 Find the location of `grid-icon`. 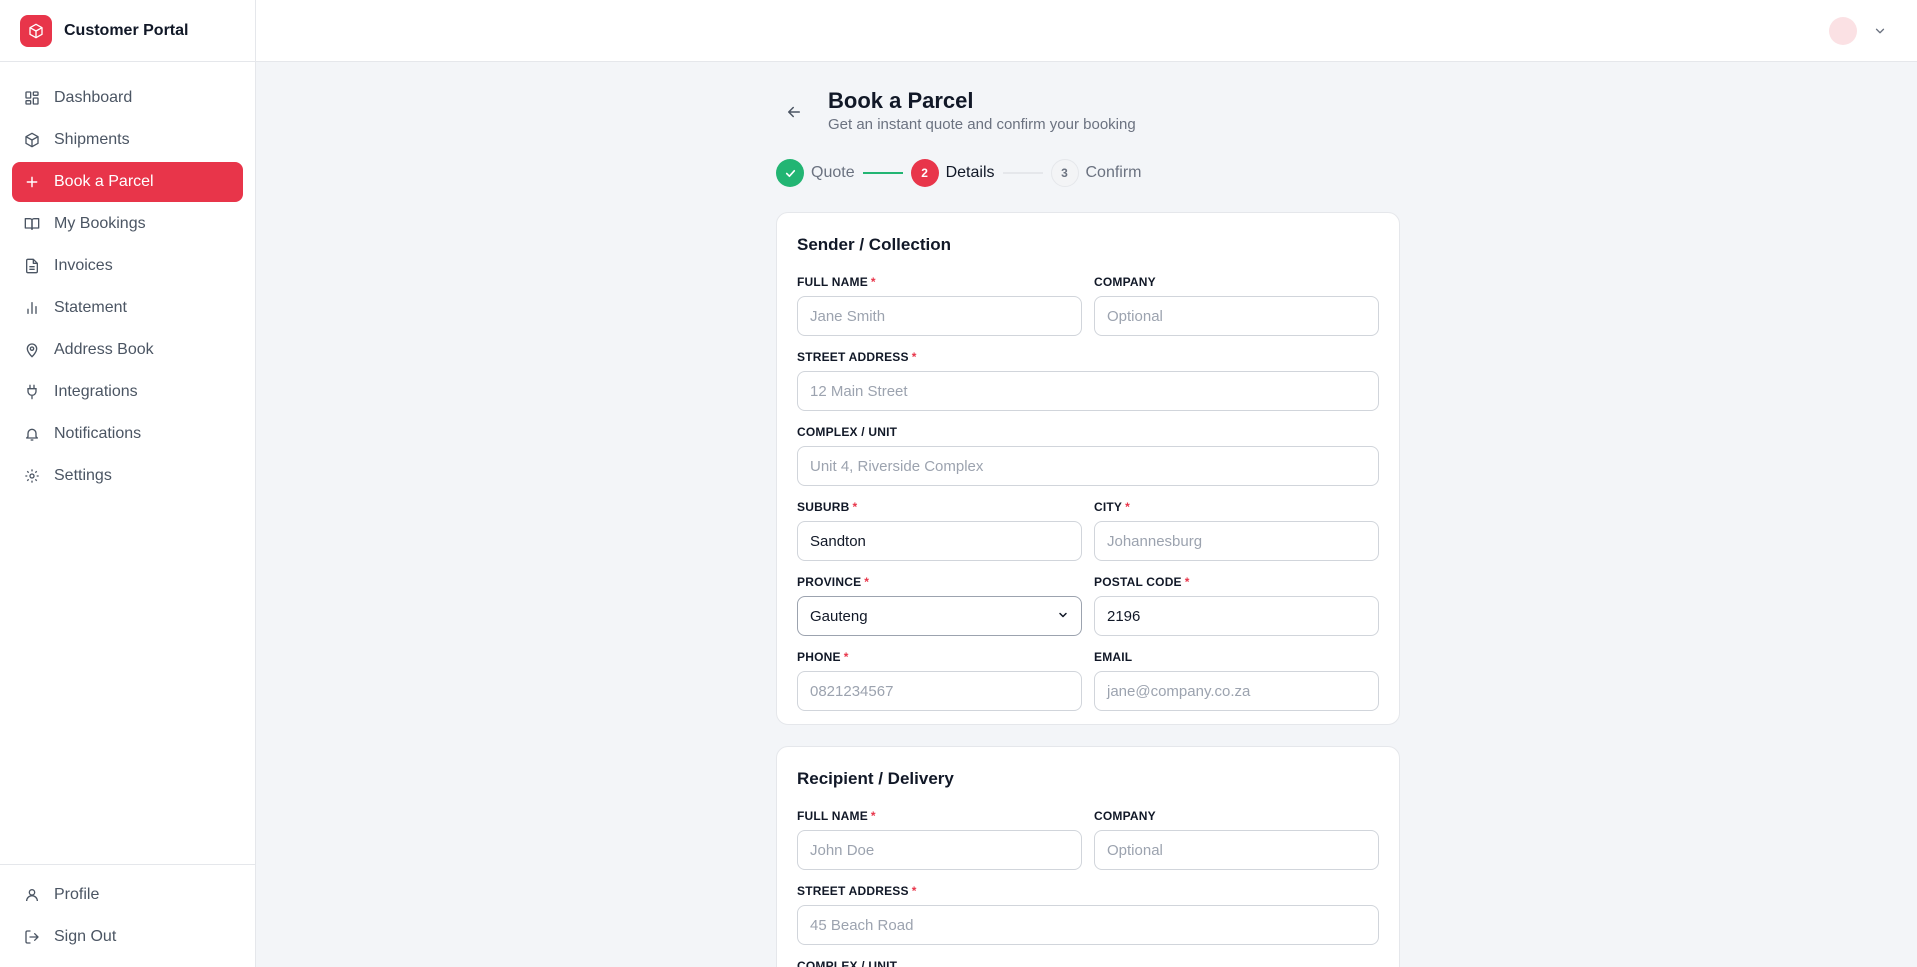

grid-icon is located at coordinates (32, 98).